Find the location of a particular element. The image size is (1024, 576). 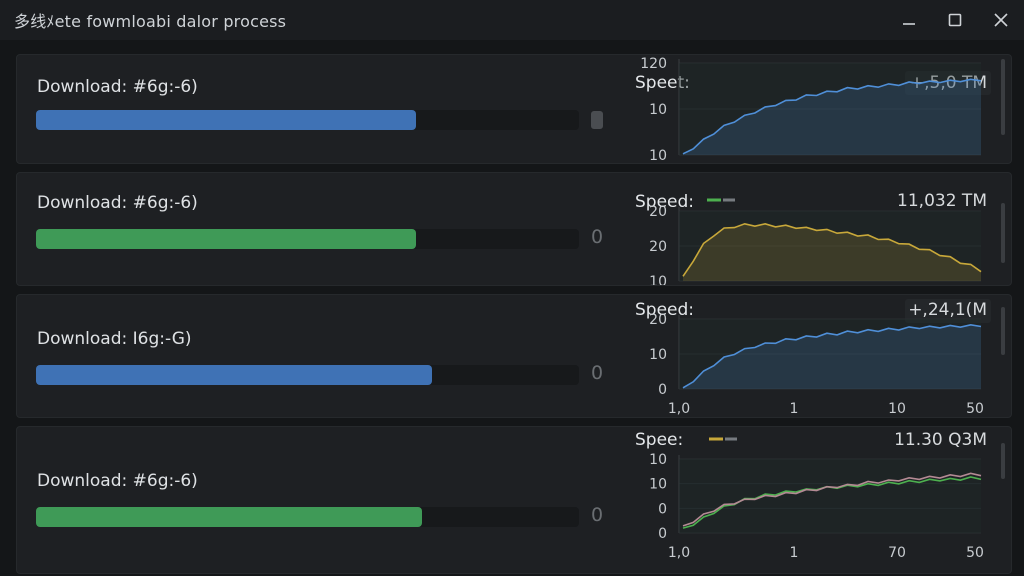

maximize-icon is located at coordinates (955, 20).